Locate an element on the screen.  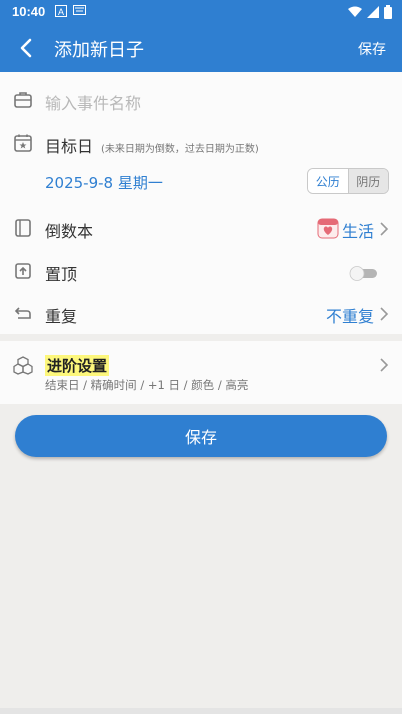
svg-text: A is located at coordinates (61, 12).